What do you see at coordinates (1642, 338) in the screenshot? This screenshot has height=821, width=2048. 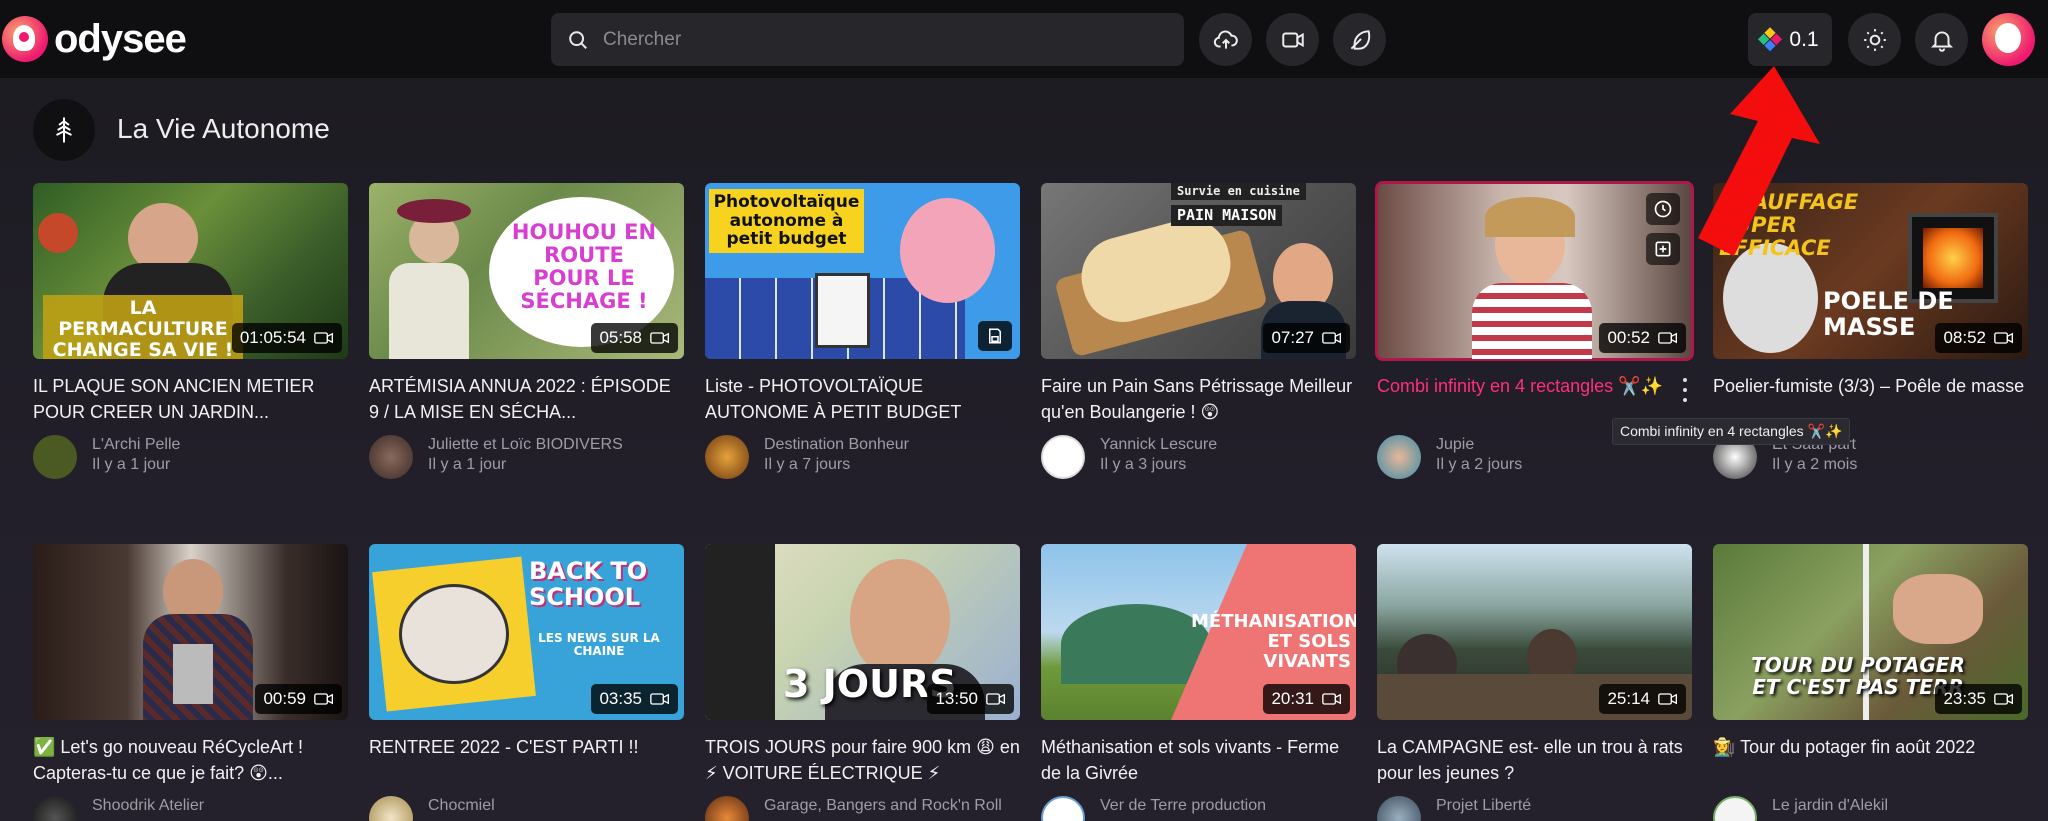 I see `duration-badge: 00:52` at bounding box center [1642, 338].